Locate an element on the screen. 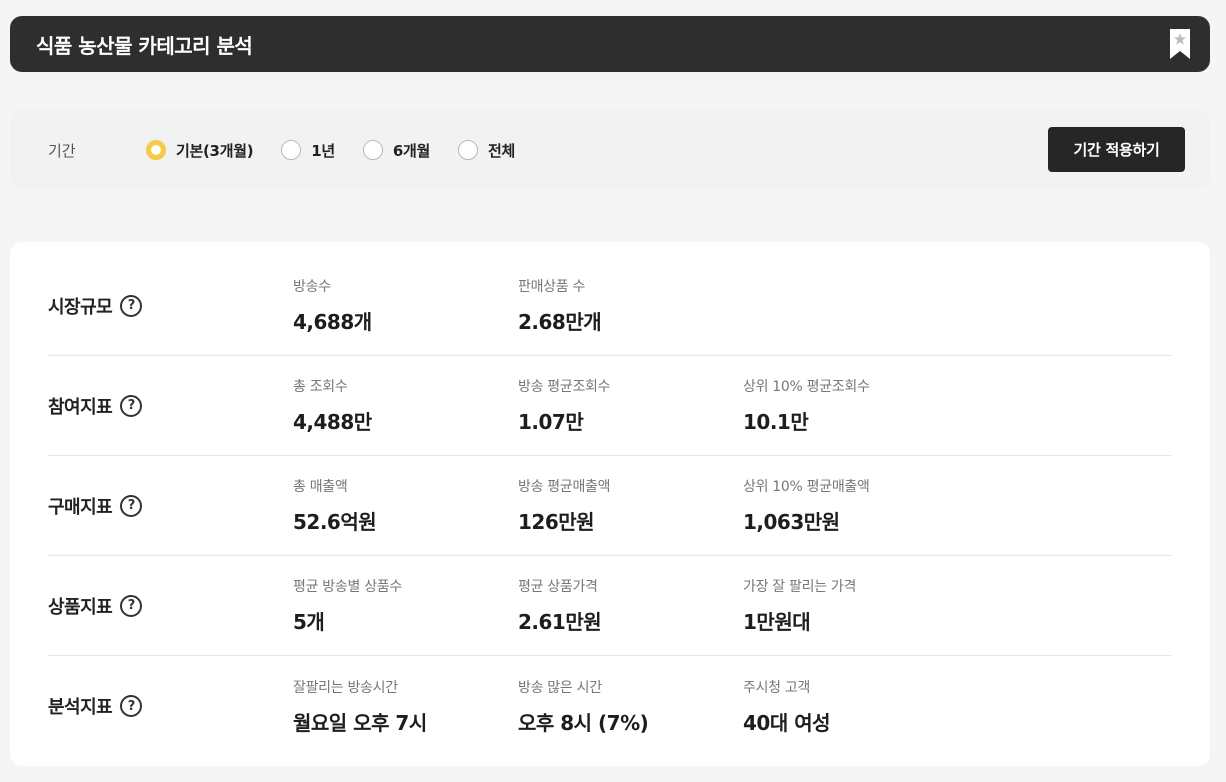 The height and width of the screenshot is (782, 1226). metric-value: 10.1만 is located at coordinates (776, 422).